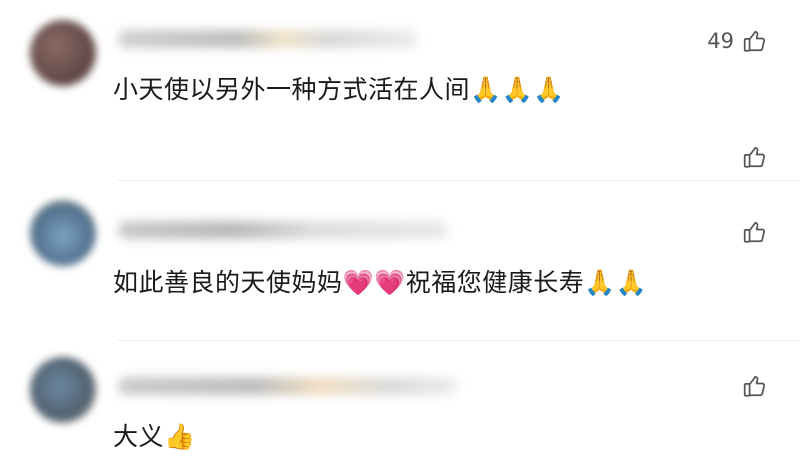 The image size is (800, 470). What do you see at coordinates (154, 436) in the screenshot?
I see `comment-text: 大义👍` at bounding box center [154, 436].